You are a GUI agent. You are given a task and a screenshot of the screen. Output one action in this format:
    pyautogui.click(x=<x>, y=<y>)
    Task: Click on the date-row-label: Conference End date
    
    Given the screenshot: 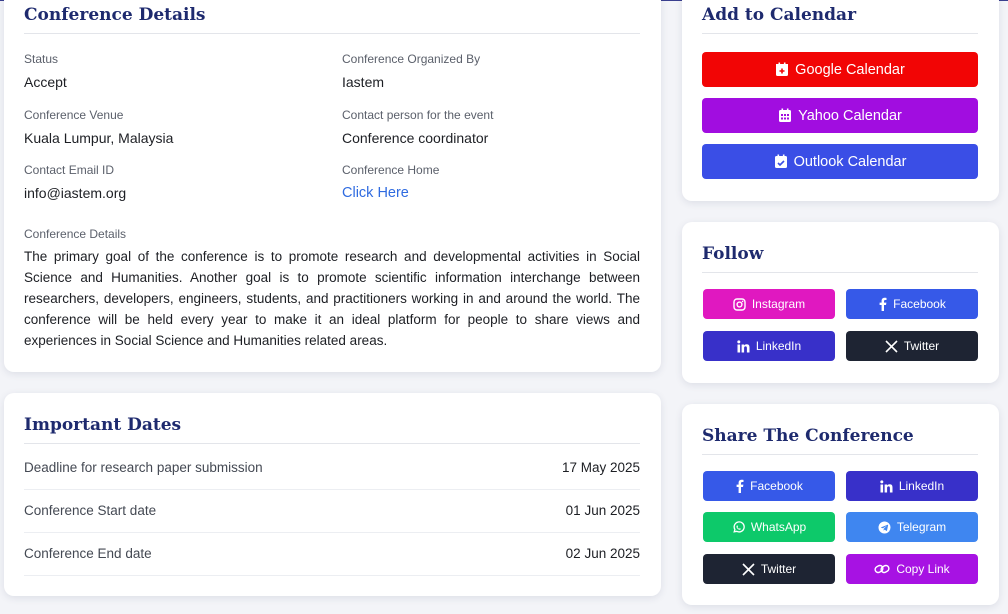 What is the action you would take?
    pyautogui.click(x=88, y=553)
    